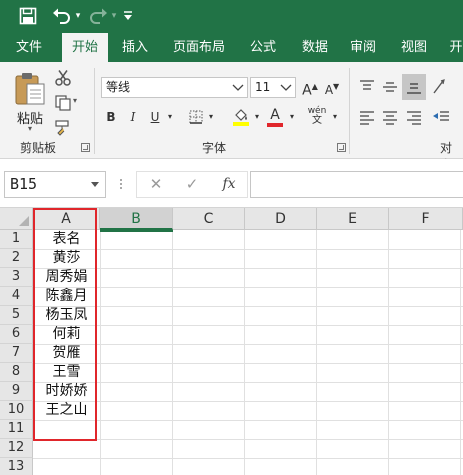 This screenshot has height=475, width=463. I want to click on column-header-c: C, so click(209, 219).